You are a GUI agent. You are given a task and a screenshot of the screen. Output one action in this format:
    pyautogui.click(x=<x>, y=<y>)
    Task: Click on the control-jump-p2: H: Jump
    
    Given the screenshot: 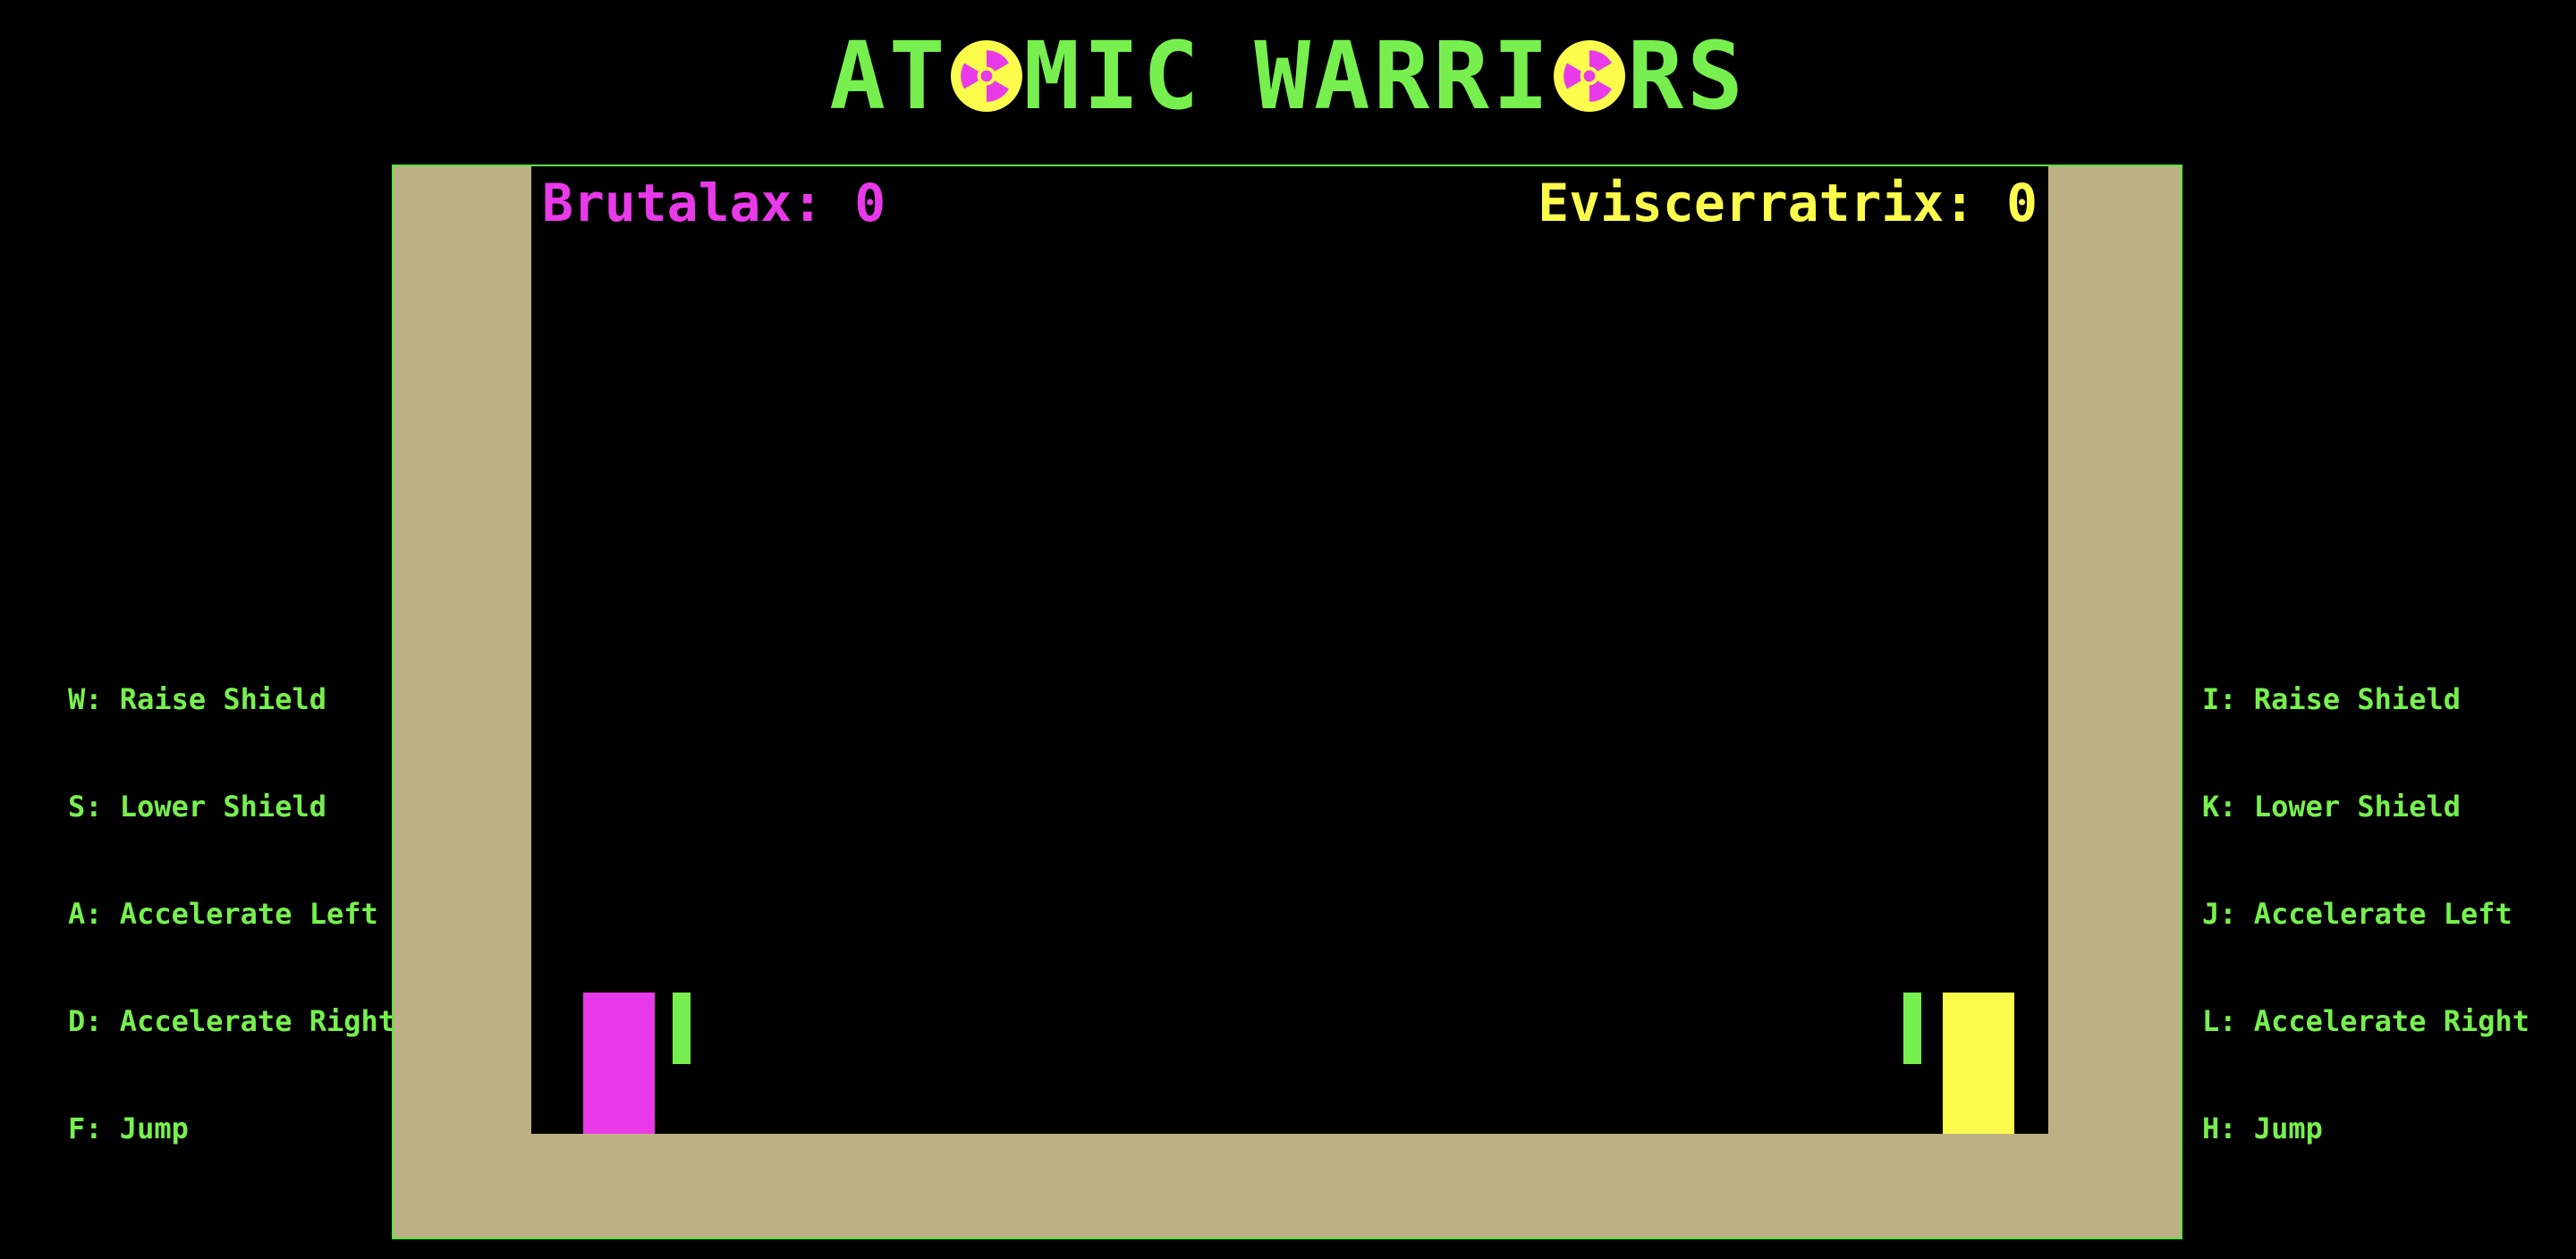 What is the action you would take?
    pyautogui.click(x=2262, y=1128)
    